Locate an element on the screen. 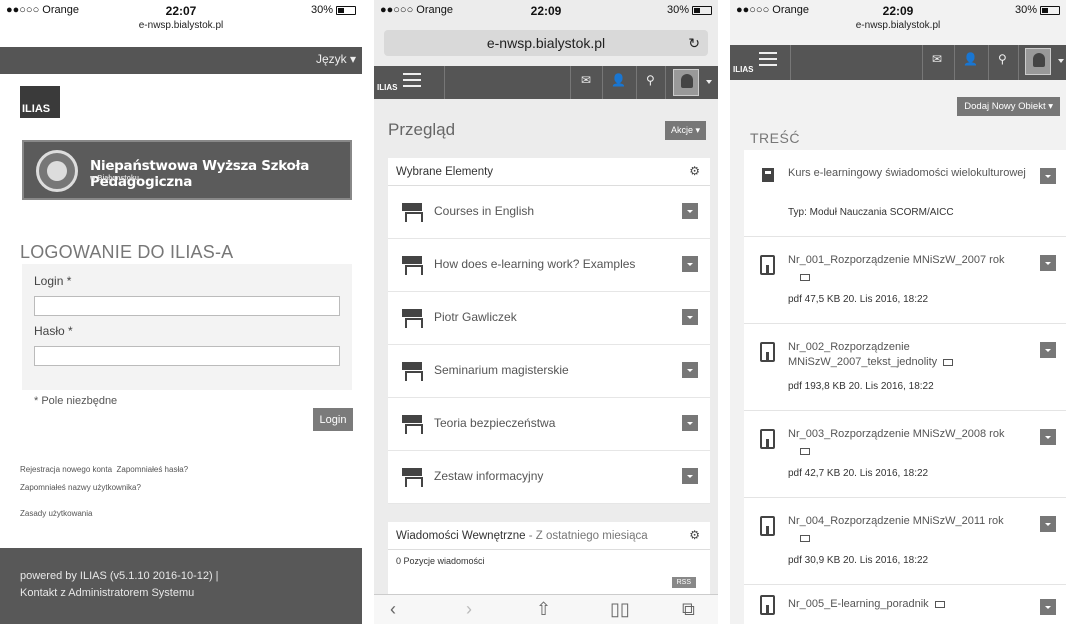  item-label: Piotr Gawliczek is located at coordinates (475, 317).